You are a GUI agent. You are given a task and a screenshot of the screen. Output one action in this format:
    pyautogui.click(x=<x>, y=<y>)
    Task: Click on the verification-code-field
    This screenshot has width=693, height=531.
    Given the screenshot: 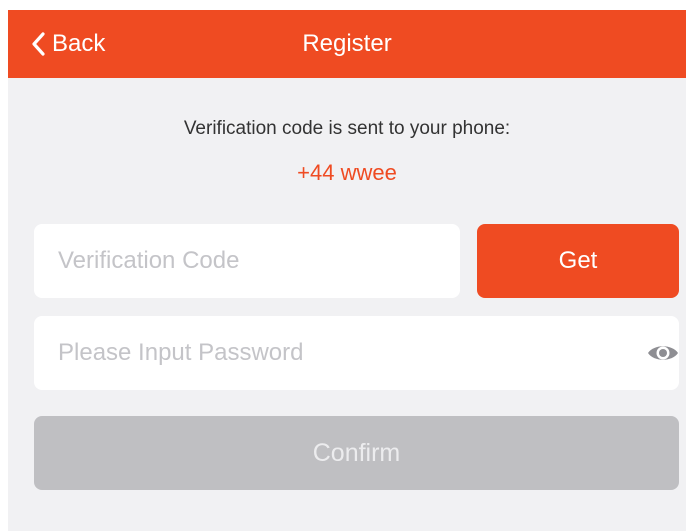 What is the action you would take?
    pyautogui.click(x=247, y=261)
    